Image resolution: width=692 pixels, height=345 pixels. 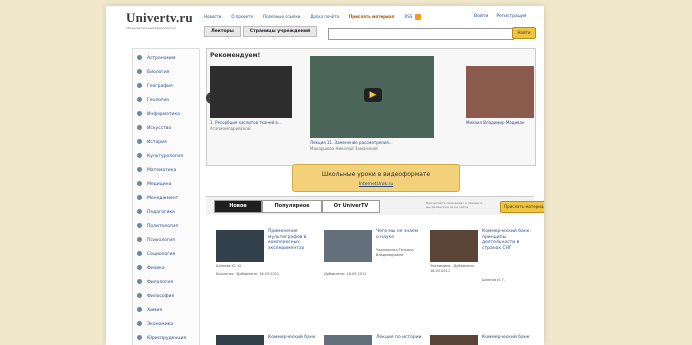 What do you see at coordinates (155, 296) in the screenshot?
I see `sidebar-item-philosophy: Философия` at bounding box center [155, 296].